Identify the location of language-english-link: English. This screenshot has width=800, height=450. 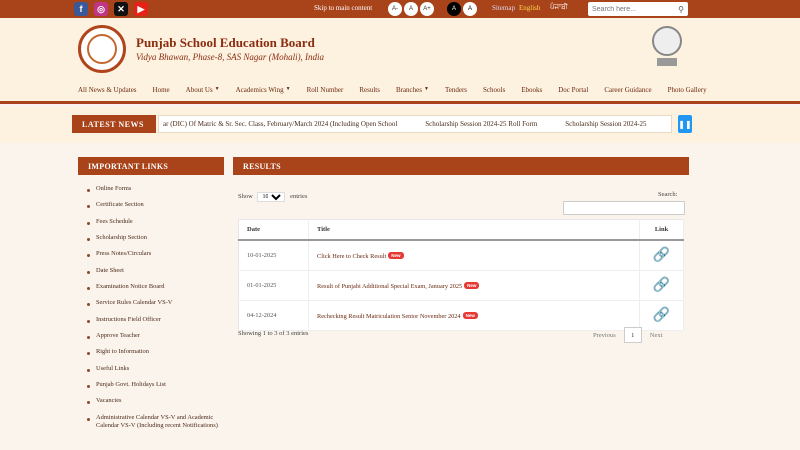
(529, 8).